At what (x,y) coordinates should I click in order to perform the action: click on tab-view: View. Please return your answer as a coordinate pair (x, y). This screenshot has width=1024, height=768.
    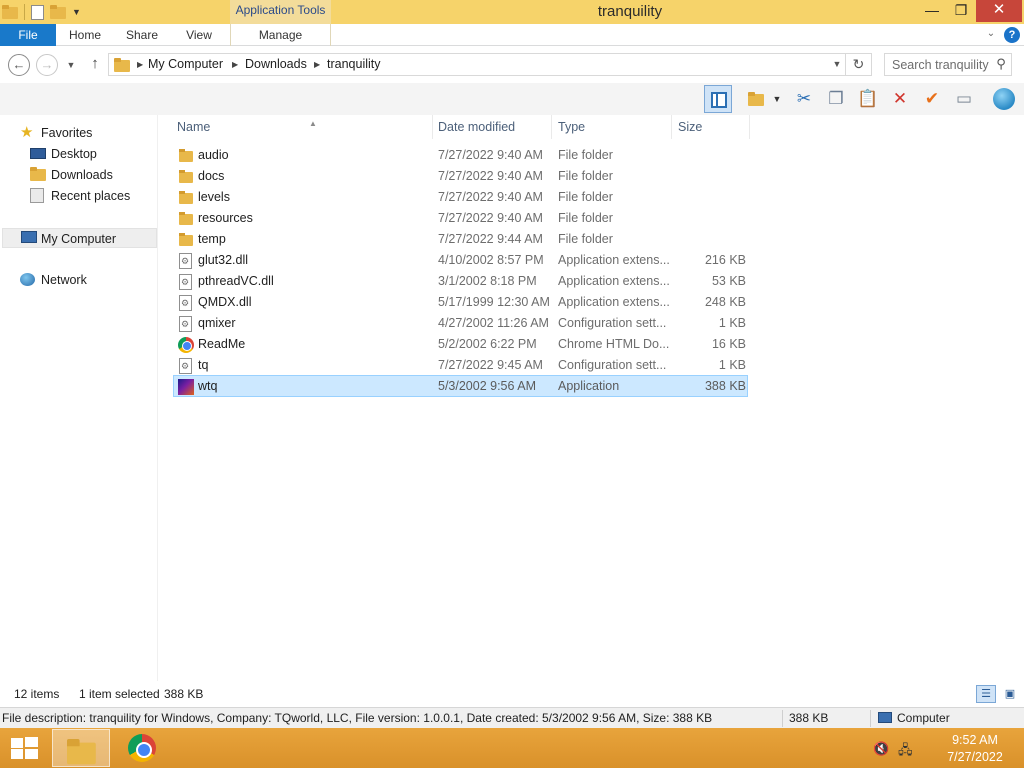
    Looking at the image, I should click on (199, 35).